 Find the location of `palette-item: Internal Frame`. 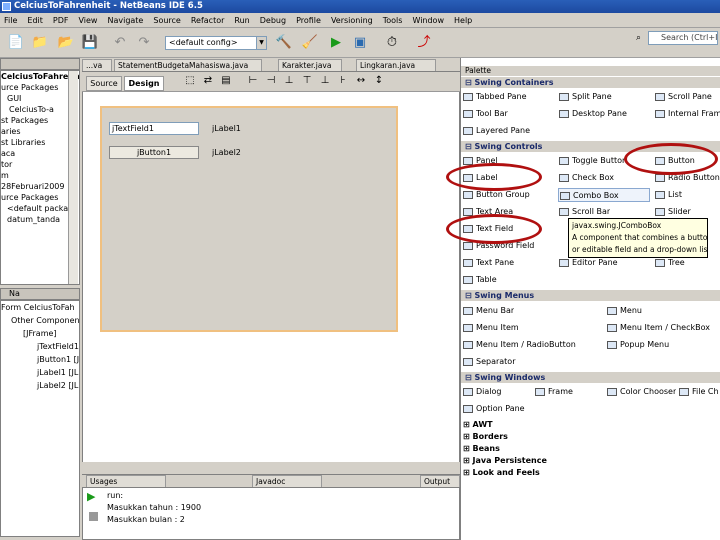

palette-item: Internal Frame is located at coordinates (687, 114).